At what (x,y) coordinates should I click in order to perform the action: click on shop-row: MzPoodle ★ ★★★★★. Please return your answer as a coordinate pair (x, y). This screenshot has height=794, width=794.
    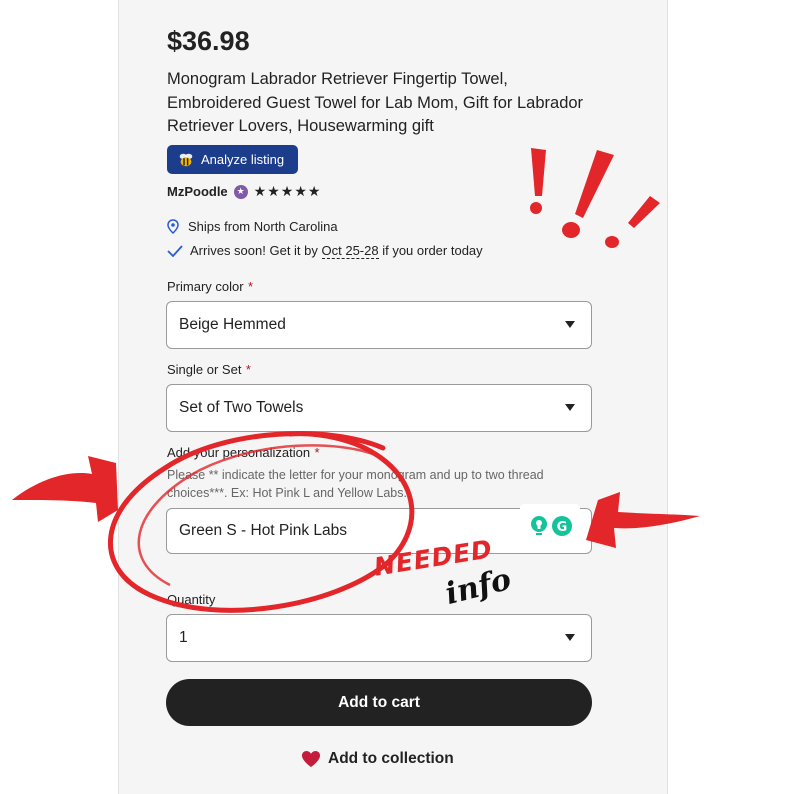
    Looking at the image, I should click on (244, 191).